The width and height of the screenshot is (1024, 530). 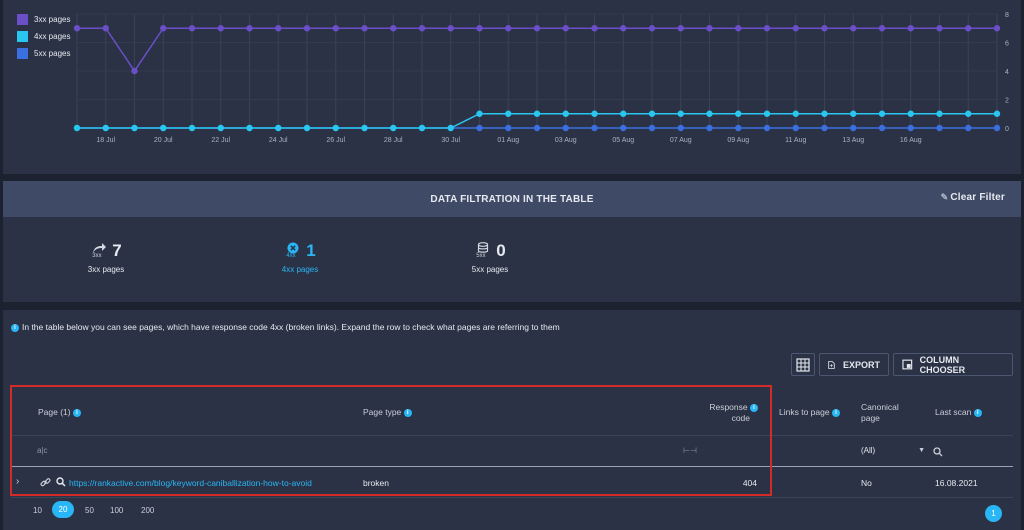 What do you see at coordinates (43, 19) in the screenshot?
I see `legend-item-3xx: 3xx pages` at bounding box center [43, 19].